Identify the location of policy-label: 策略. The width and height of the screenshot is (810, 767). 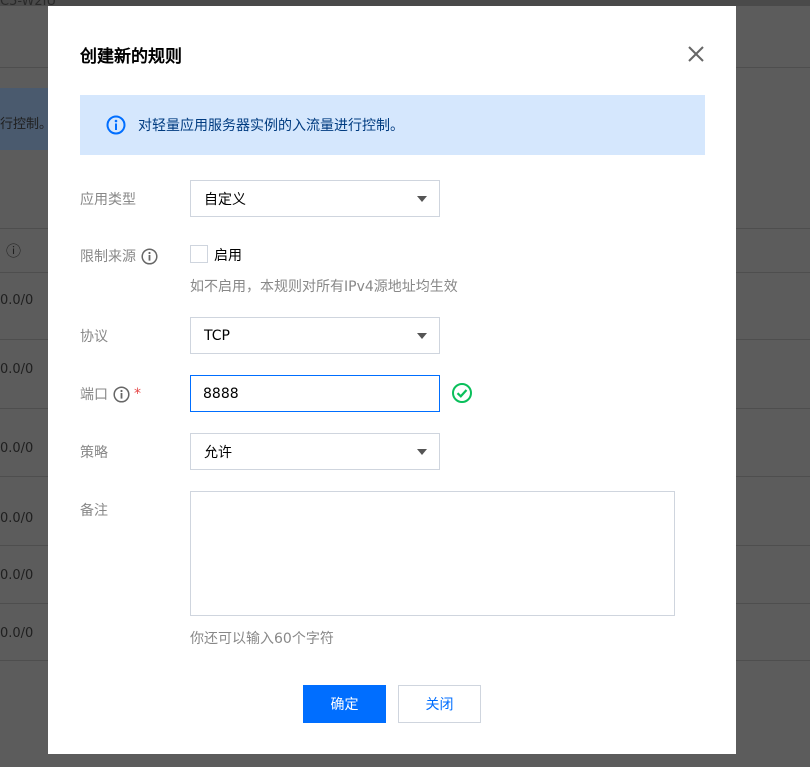
(94, 452).